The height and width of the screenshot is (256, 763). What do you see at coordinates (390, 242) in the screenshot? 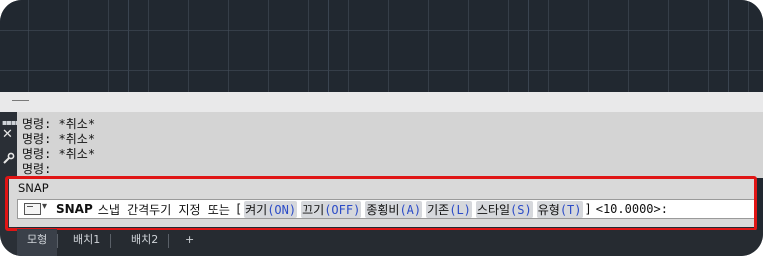
I see `layout-tabs: 모형 배치1 배치2 +` at bounding box center [390, 242].